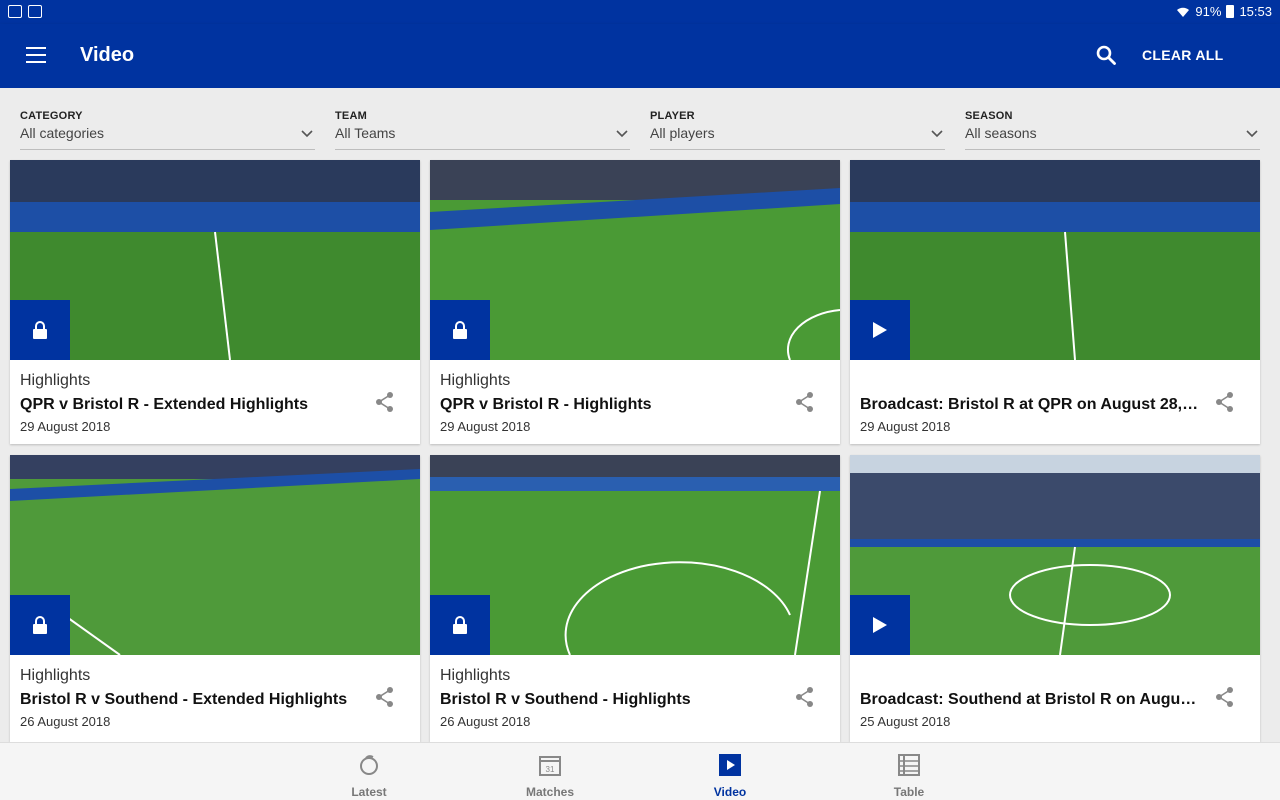 This screenshot has height=800, width=1280. Describe the element at coordinates (1112, 130) in the screenshot. I see `season-filter: SEASON All seasons` at that location.